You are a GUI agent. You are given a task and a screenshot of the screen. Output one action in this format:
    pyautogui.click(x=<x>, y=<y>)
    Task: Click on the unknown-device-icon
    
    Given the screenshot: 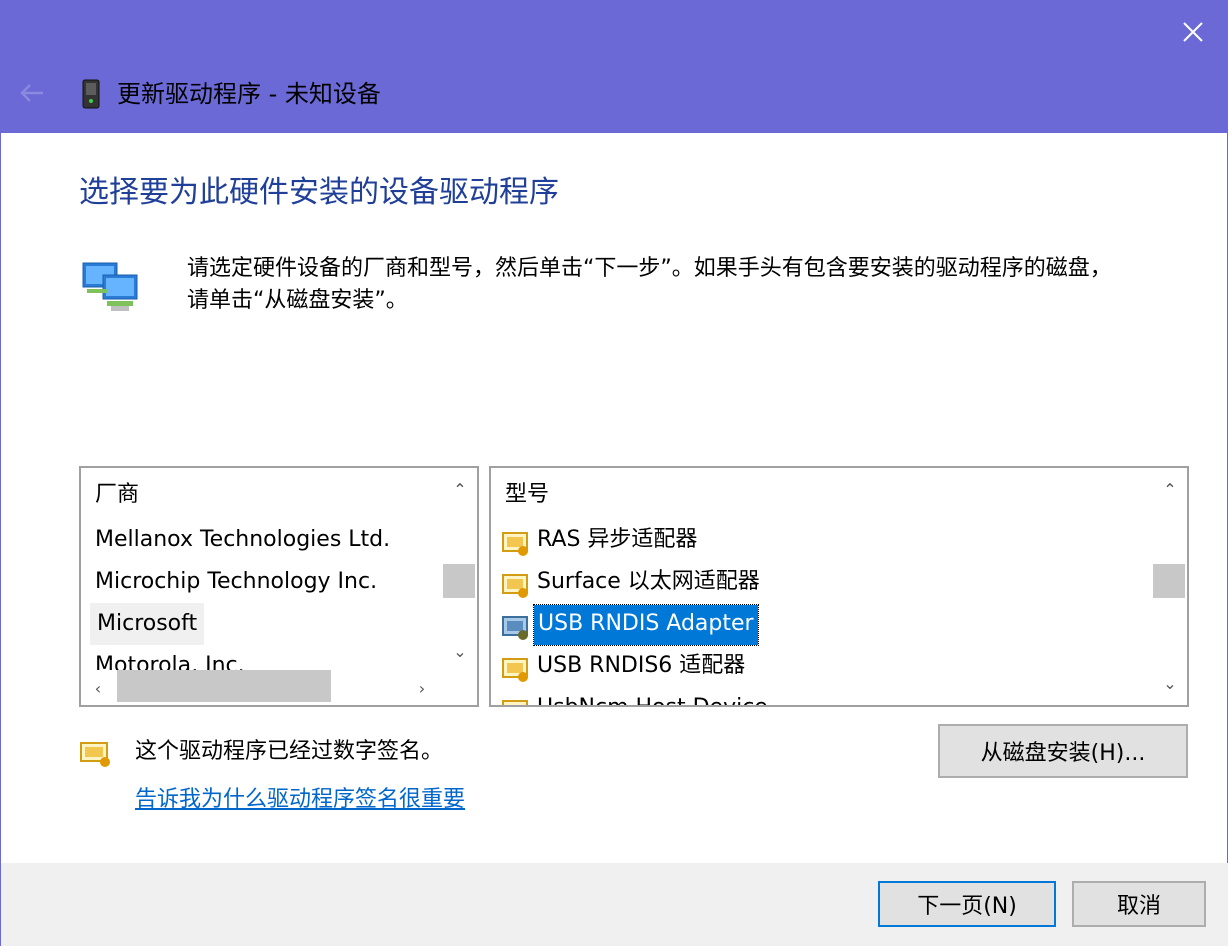 What is the action you would take?
    pyautogui.click(x=91, y=94)
    